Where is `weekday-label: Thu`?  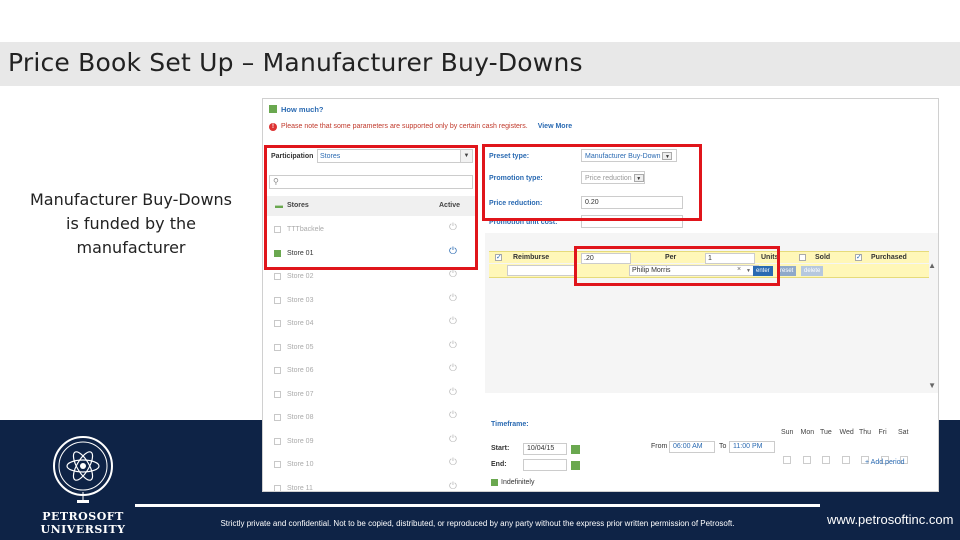 weekday-label: Thu is located at coordinates (865, 432).